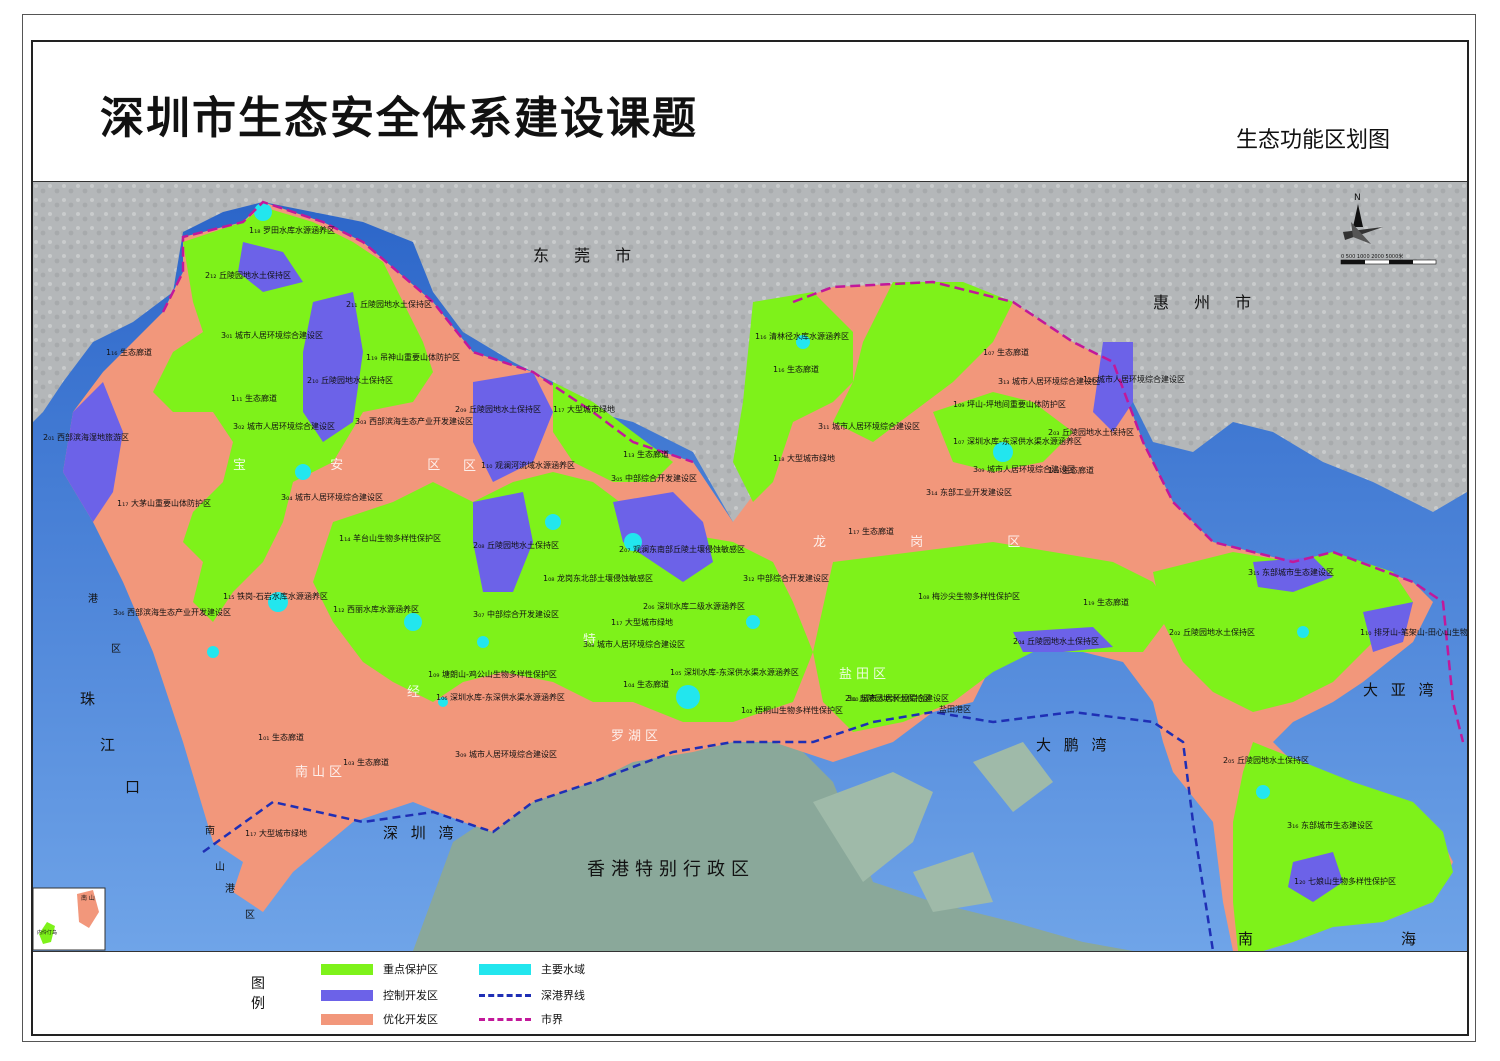 Image resolution: width=1500 pixels, height=1061 pixels. What do you see at coordinates (413, 357) in the screenshot?
I see `zone-label: 1₁₉ 吊神山重要山体防护区` at bounding box center [413, 357].